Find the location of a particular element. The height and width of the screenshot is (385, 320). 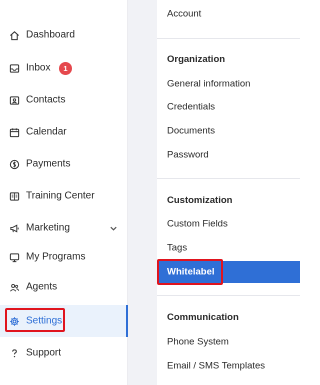

sidebar-item-training-center: Training Center is located at coordinates (64, 196).